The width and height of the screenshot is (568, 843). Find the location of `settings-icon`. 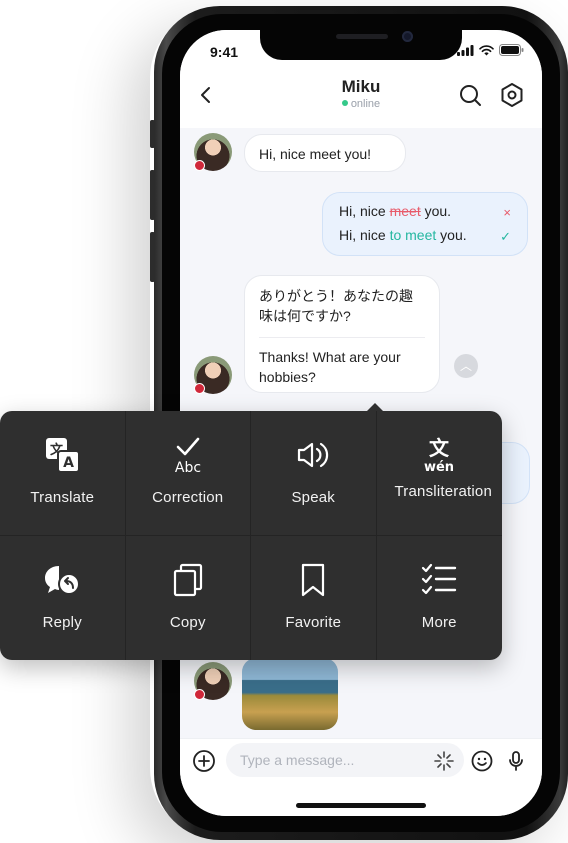

settings-icon is located at coordinates (512, 95).